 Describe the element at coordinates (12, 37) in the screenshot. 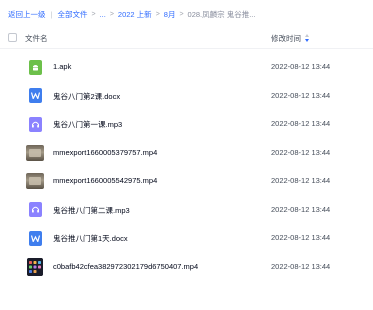

I see `select-all-checkbox` at that location.